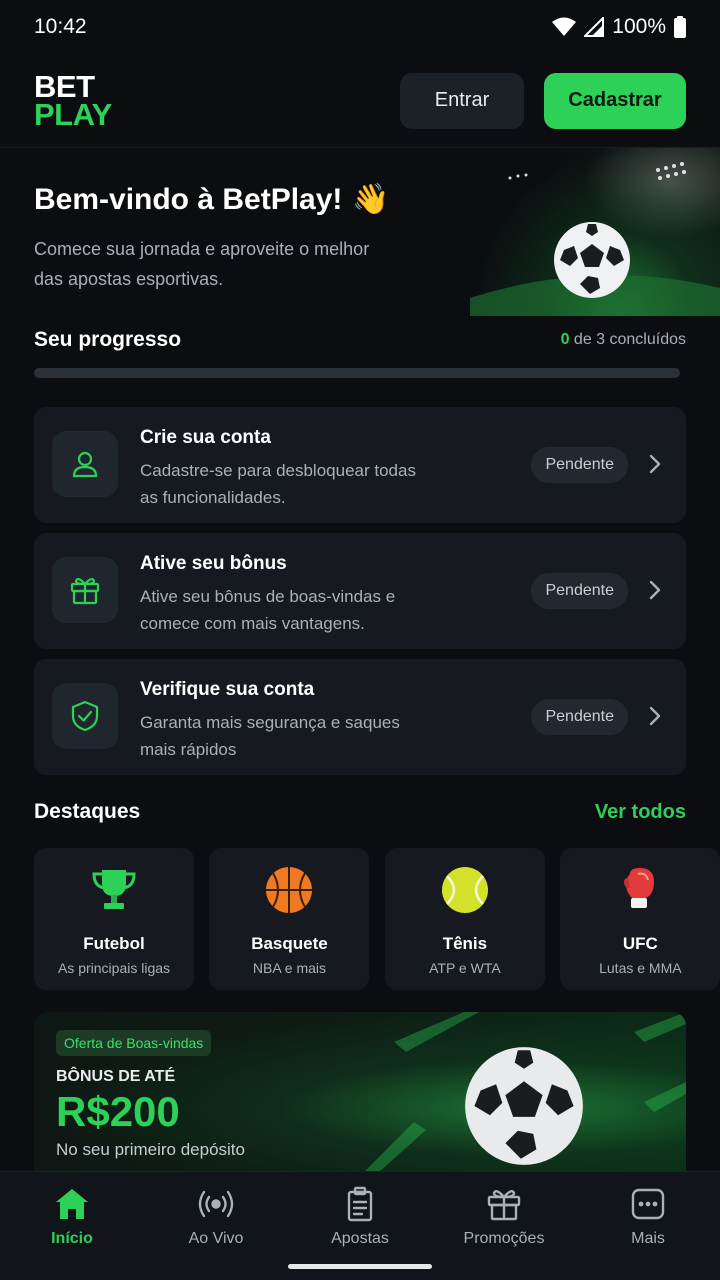 The height and width of the screenshot is (1280, 720). I want to click on sport-subtitle: NBA e mais, so click(289, 968).